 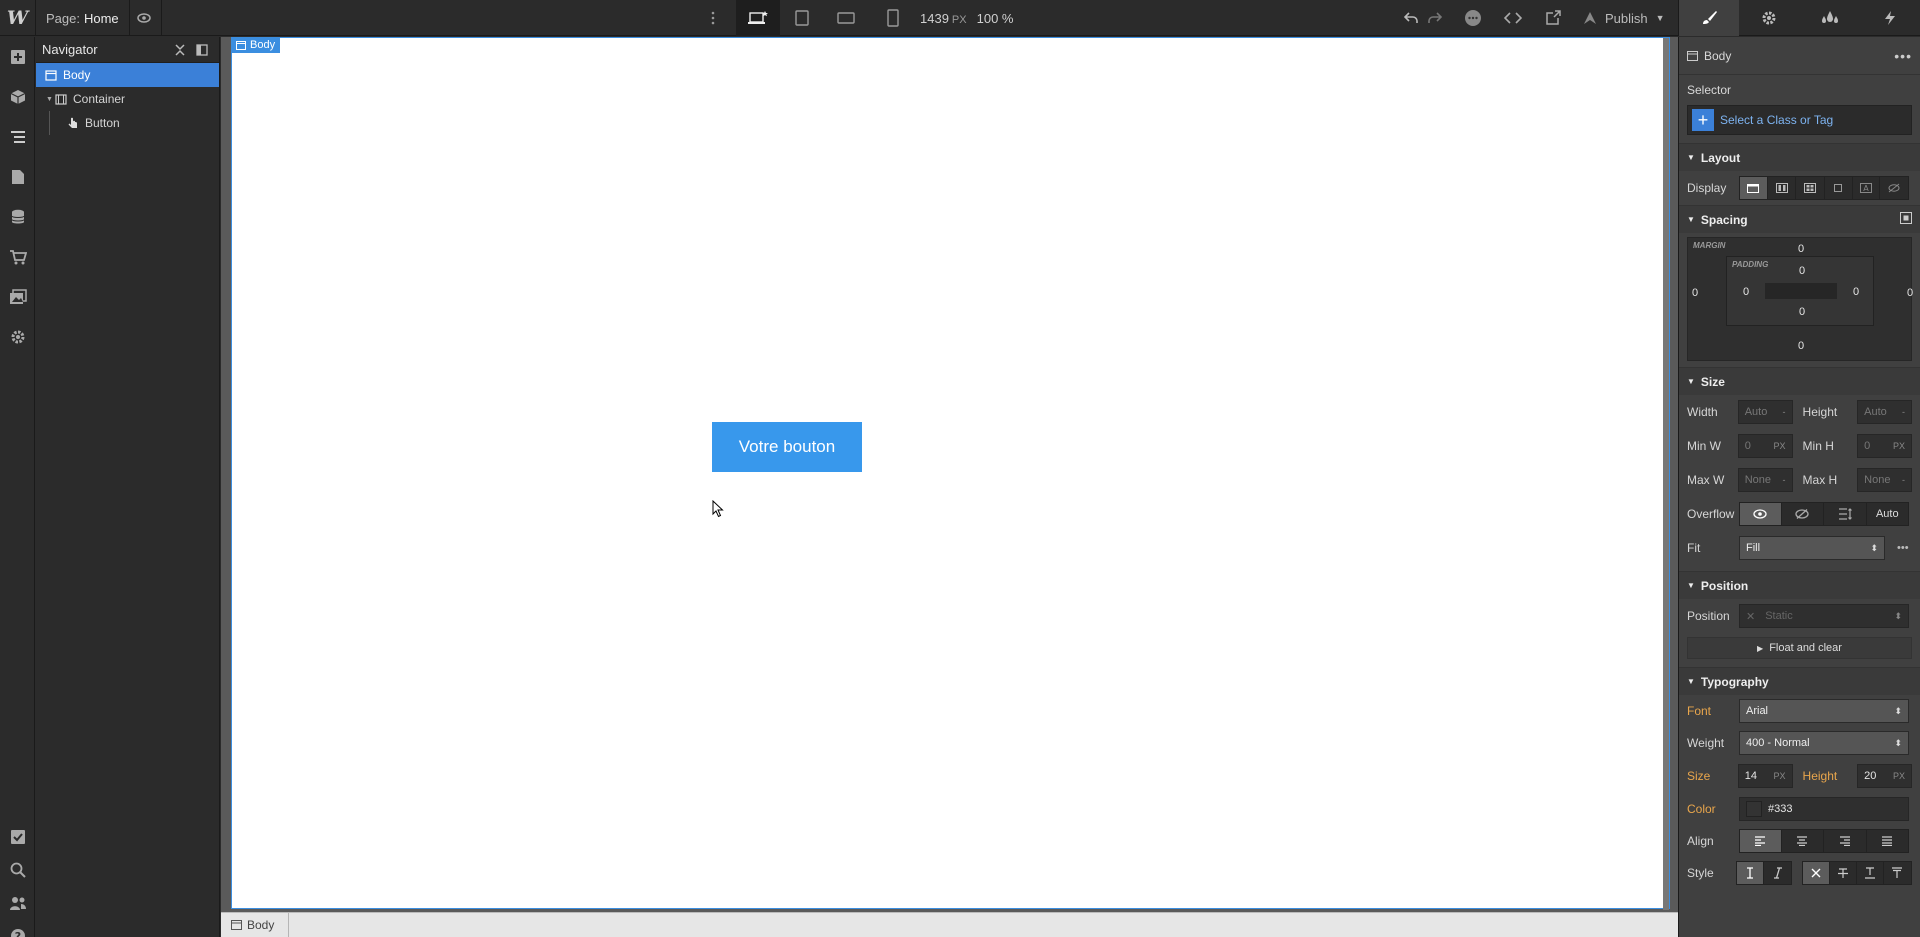 What do you see at coordinates (17, 257) in the screenshot?
I see `ecommerce-cart-icon` at bounding box center [17, 257].